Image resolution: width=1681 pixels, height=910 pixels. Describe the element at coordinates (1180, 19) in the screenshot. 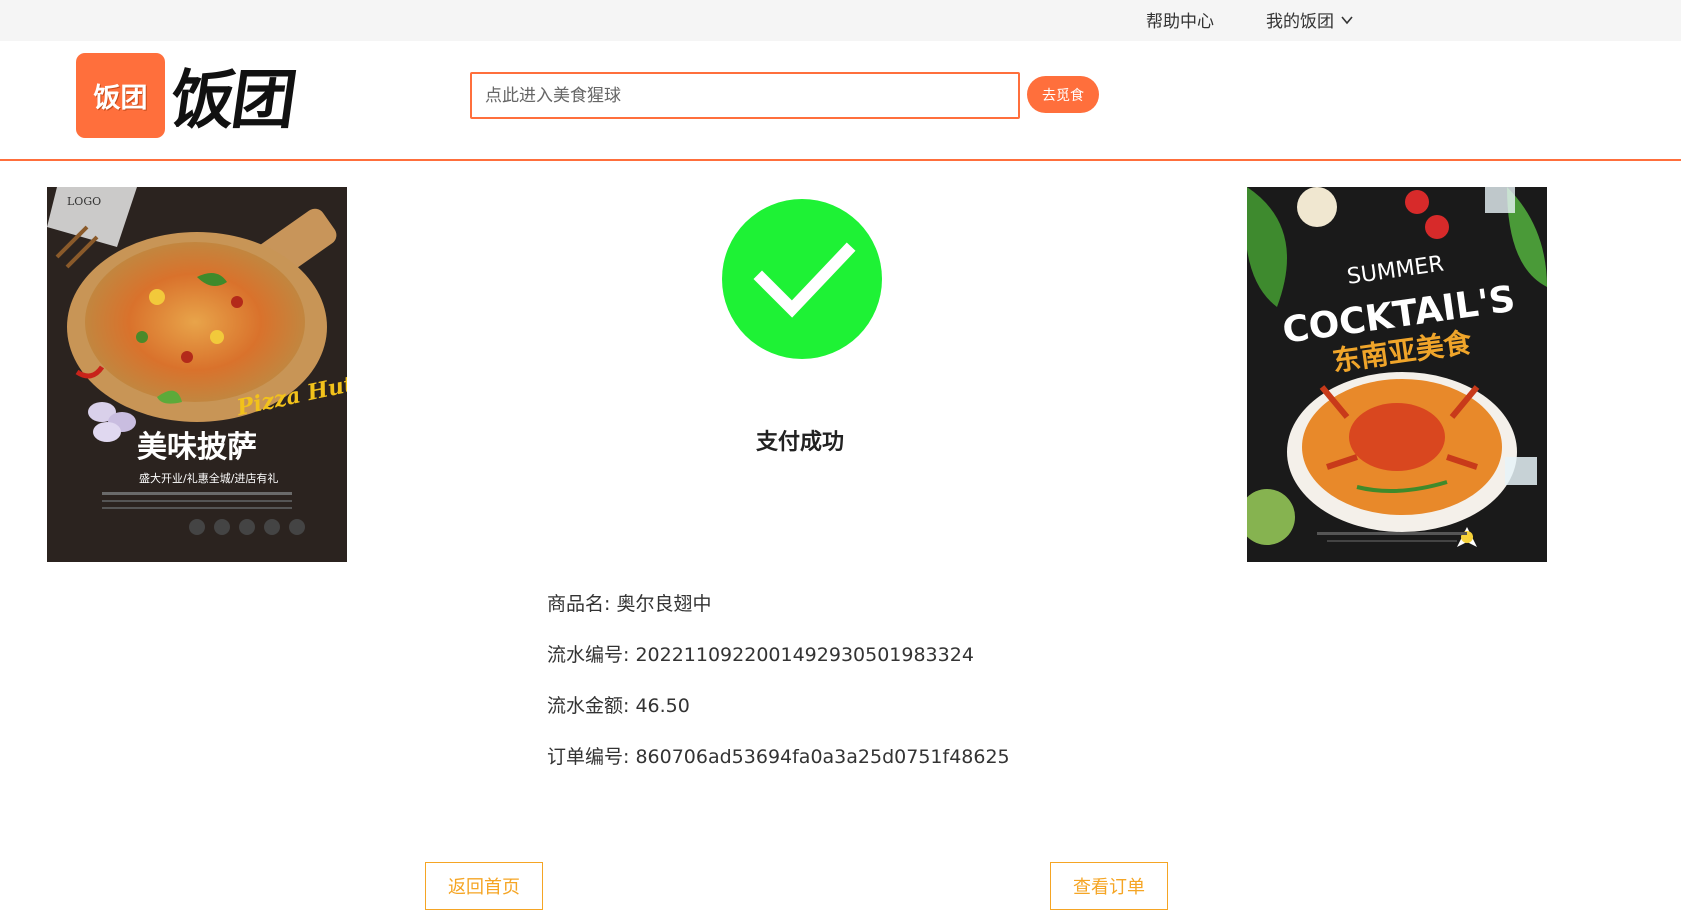

I see `help-center-link: 帮助中心` at that location.